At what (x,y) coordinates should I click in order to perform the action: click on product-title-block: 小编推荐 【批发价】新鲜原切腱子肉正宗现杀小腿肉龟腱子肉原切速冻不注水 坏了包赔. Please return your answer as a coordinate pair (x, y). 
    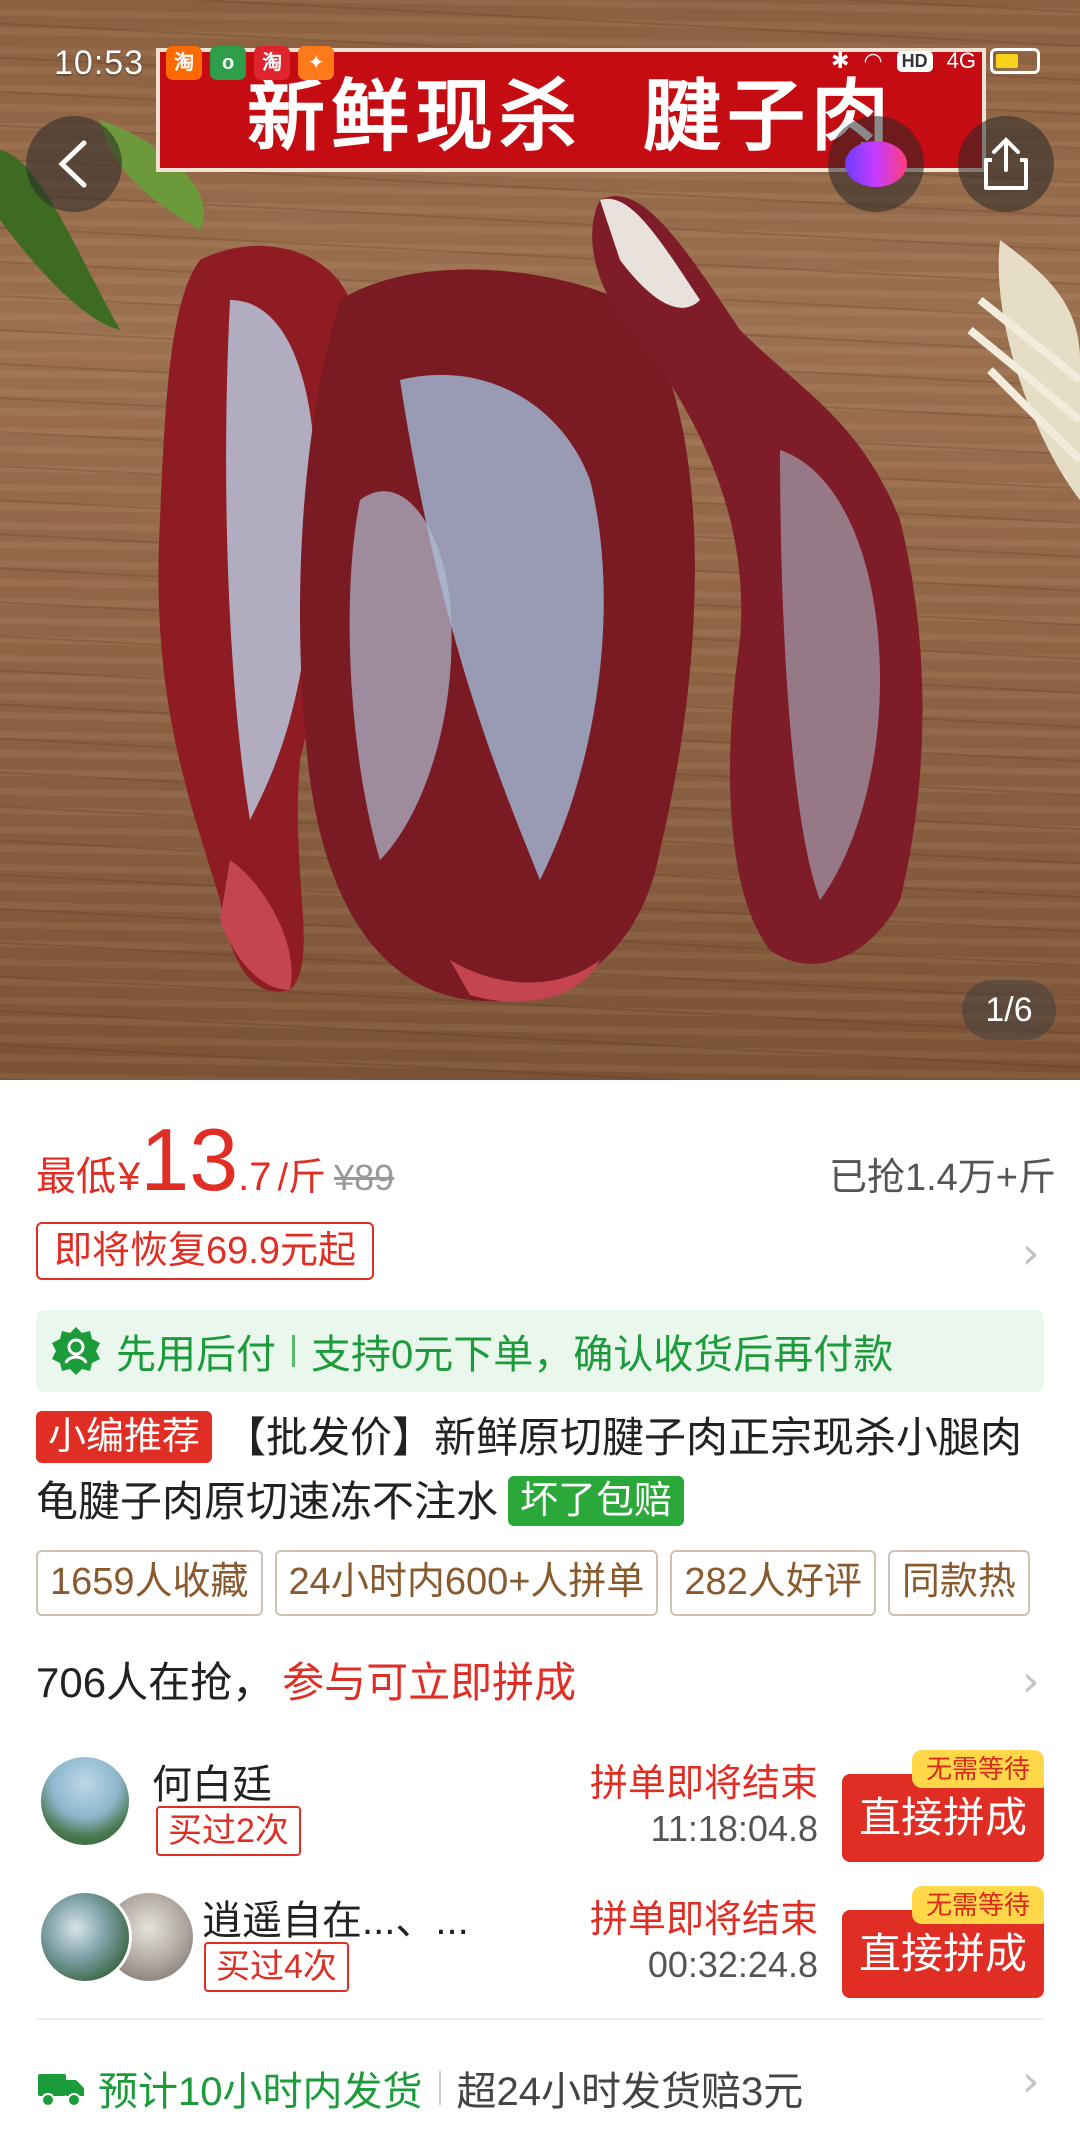
    Looking at the image, I should click on (546, 1470).